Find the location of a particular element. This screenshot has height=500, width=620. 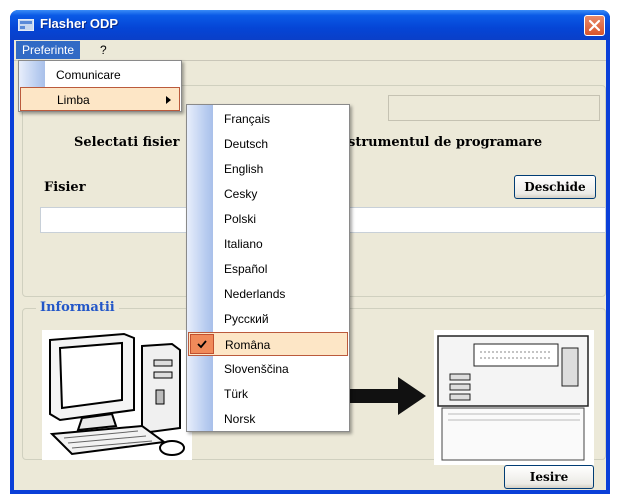

language-item-slovenian: Slovenščina is located at coordinates (268, 369).